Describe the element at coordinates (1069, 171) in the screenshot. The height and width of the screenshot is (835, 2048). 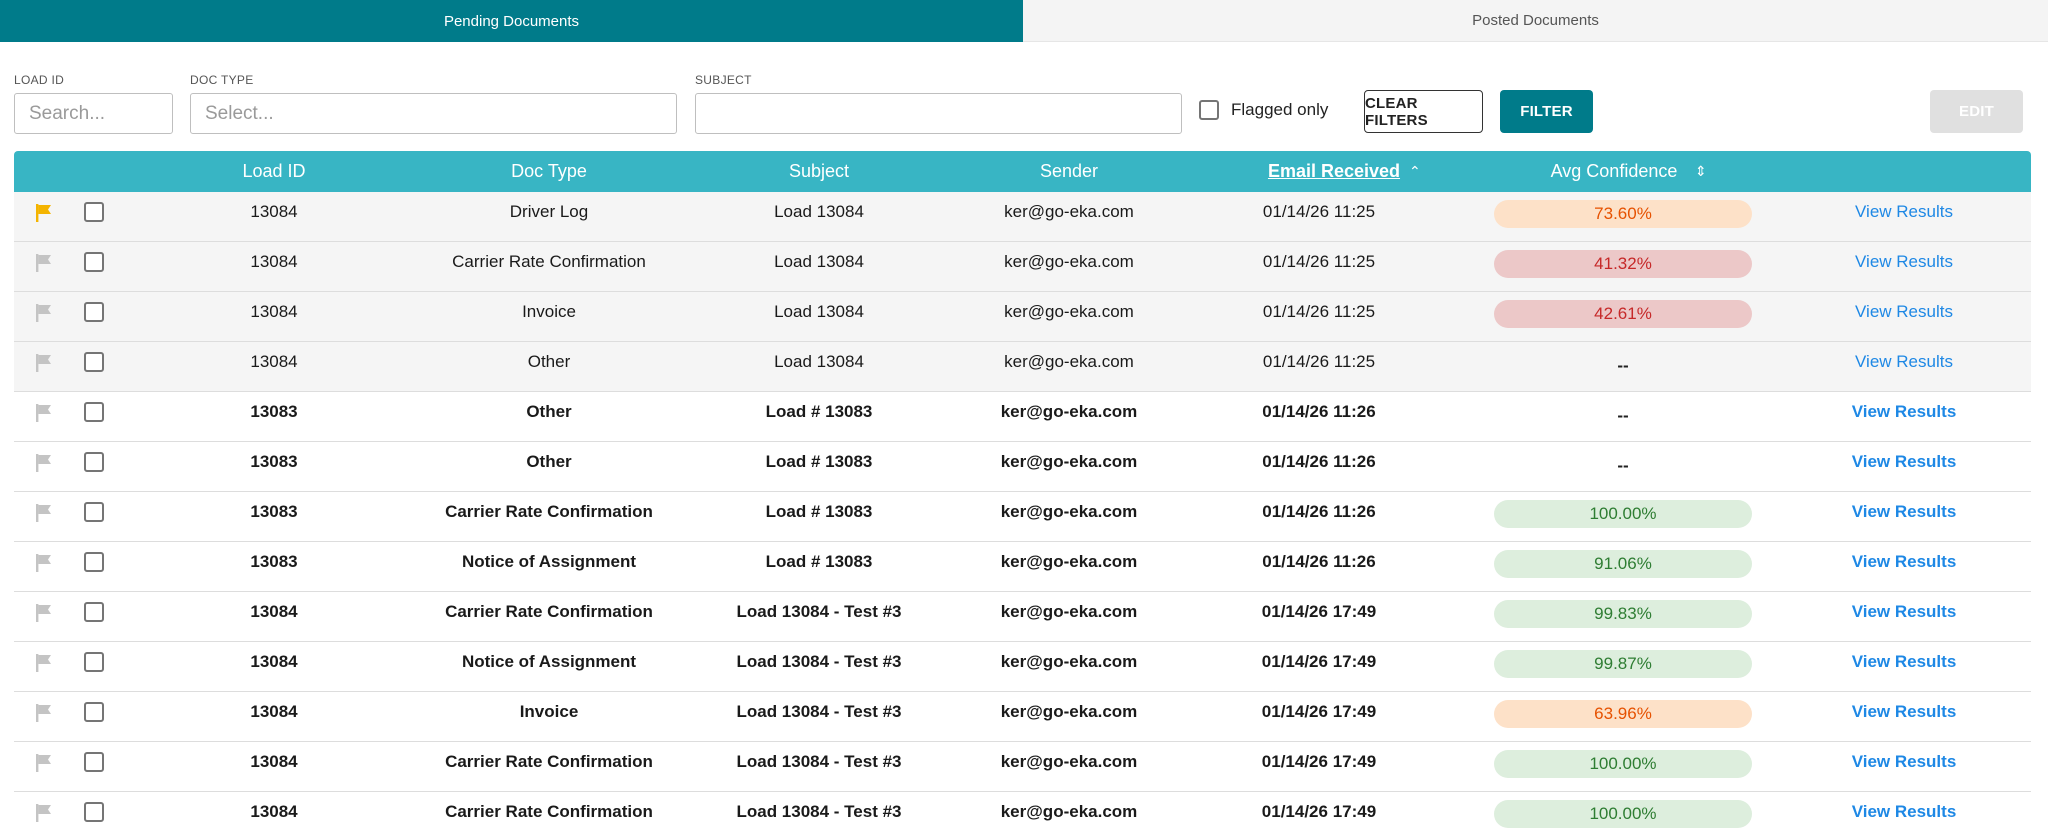
I see `column-header-sender: Sender` at that location.